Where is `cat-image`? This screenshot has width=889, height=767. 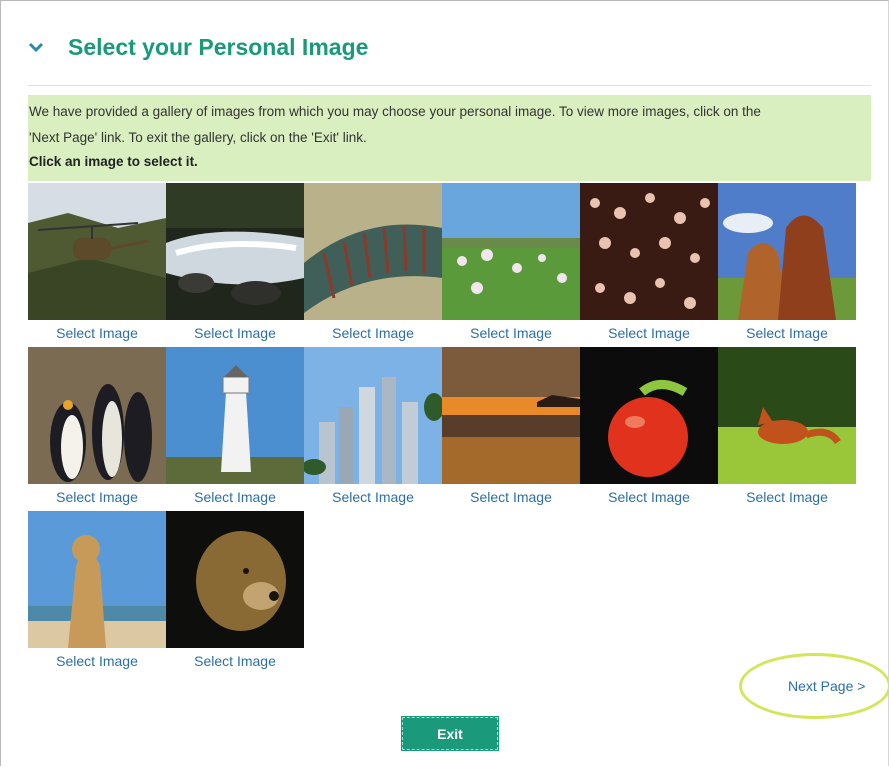 cat-image is located at coordinates (97, 579).